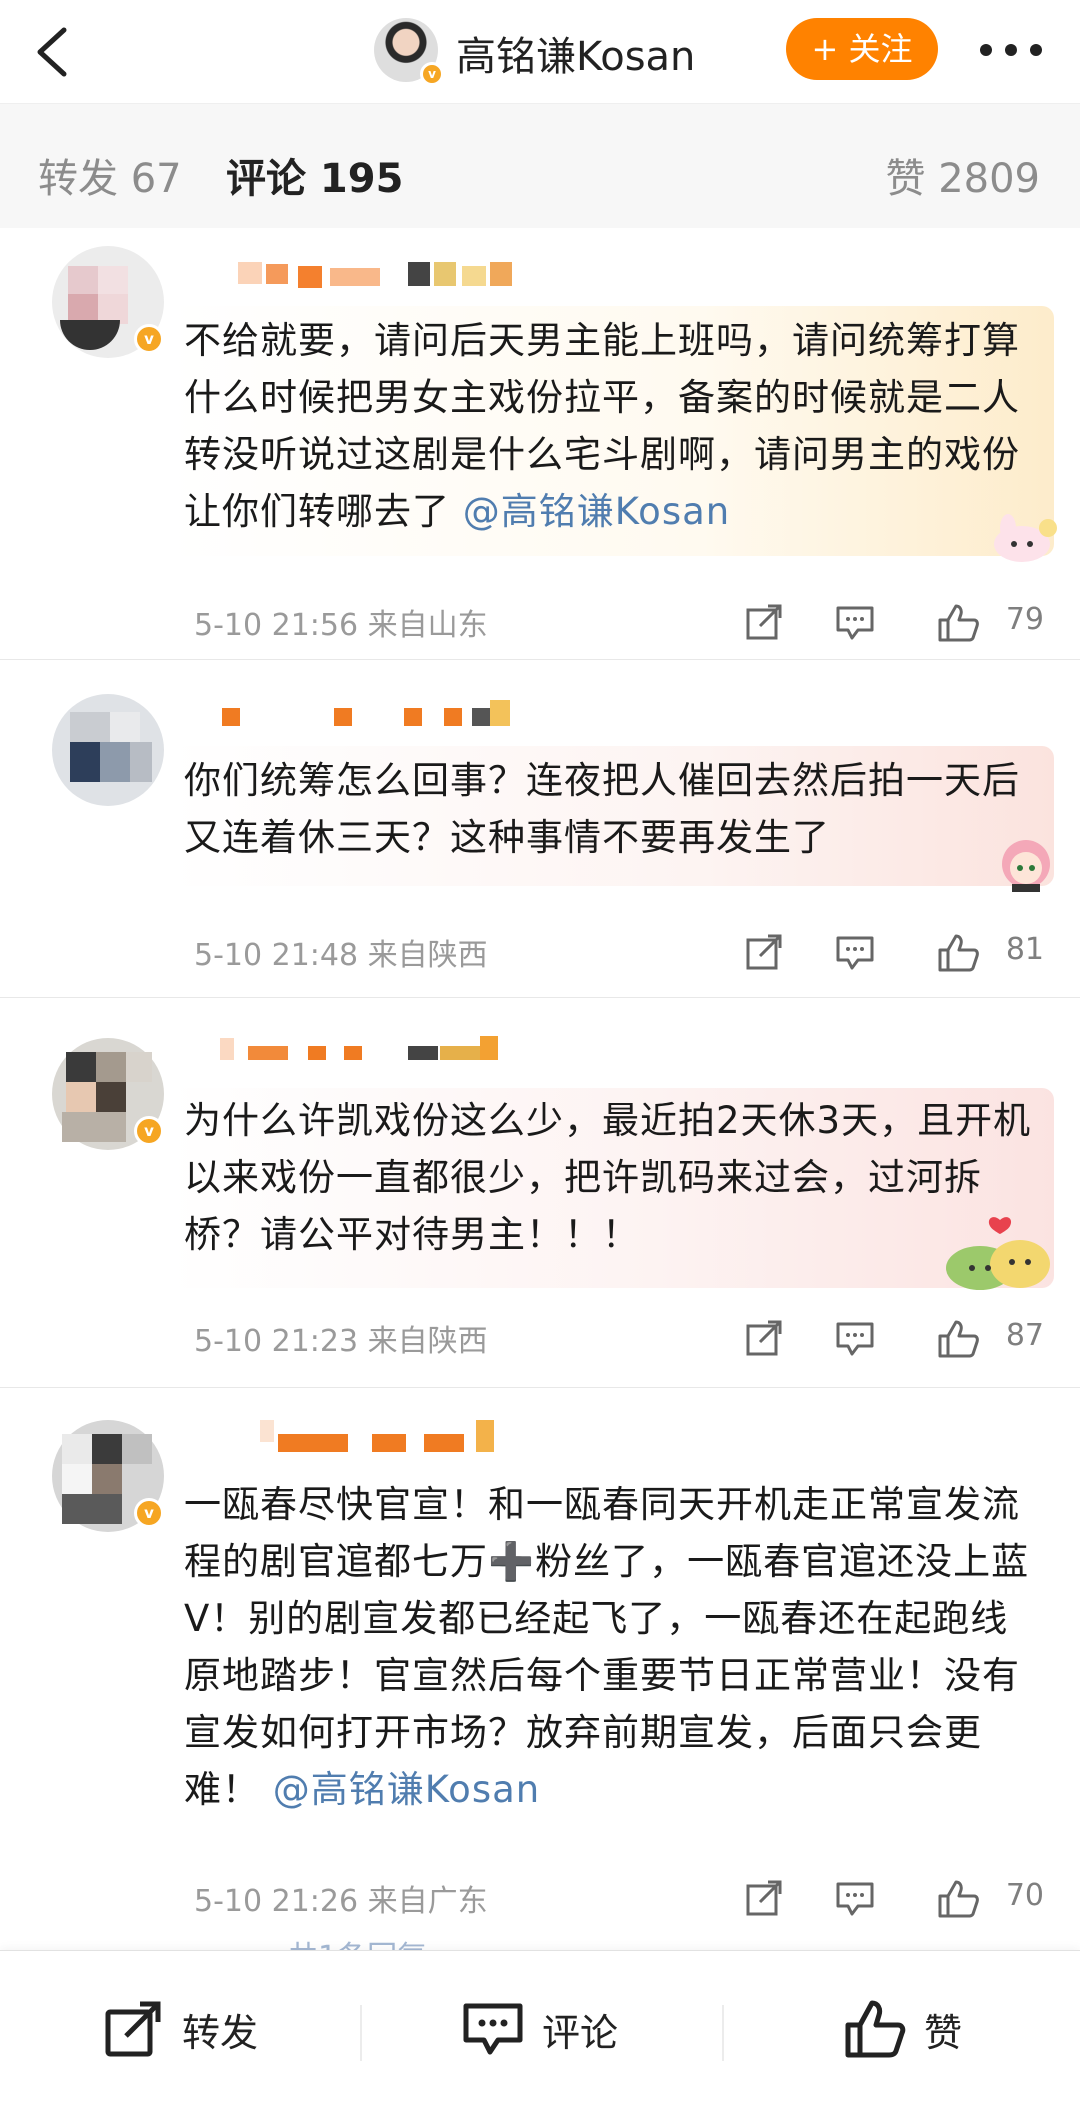 Image resolution: width=1080 pixels, height=2117 pixels. I want to click on comment-meta: 5-10 21:26 来自广东, so click(341, 1898).